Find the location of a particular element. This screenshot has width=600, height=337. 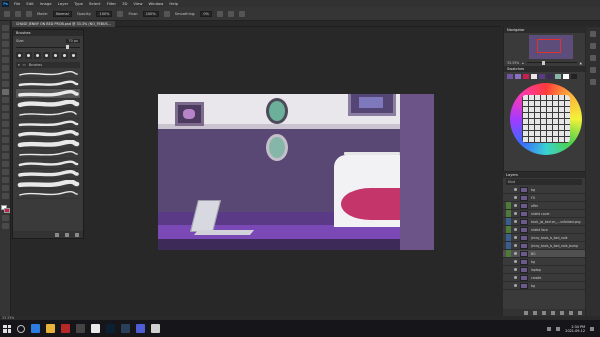

chrome-icon is located at coordinates (95, 328).